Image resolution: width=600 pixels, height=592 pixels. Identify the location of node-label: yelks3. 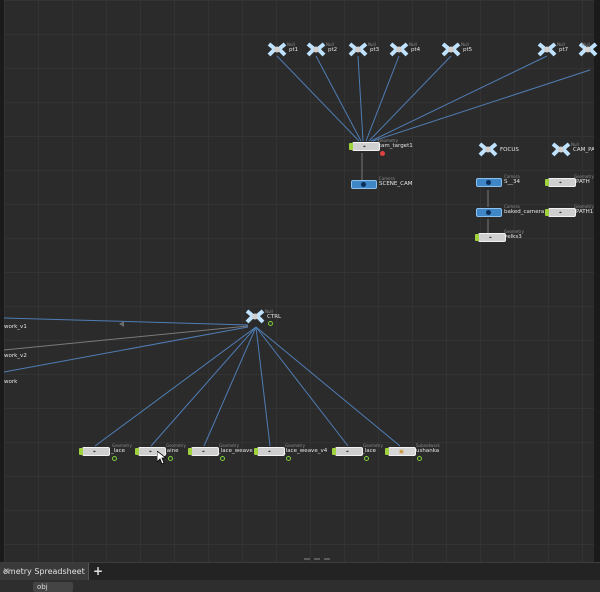
(513, 237).